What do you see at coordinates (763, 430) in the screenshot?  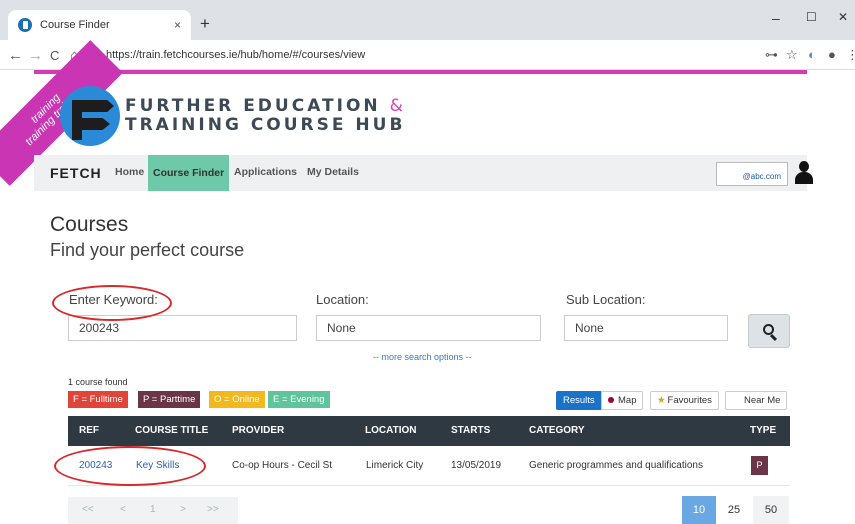 I see `col-type: TYPE` at bounding box center [763, 430].